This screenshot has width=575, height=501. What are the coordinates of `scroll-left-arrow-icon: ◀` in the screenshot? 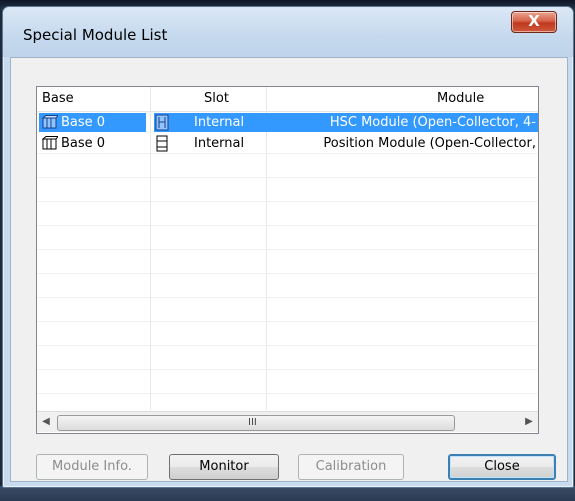 It's located at (46, 422).